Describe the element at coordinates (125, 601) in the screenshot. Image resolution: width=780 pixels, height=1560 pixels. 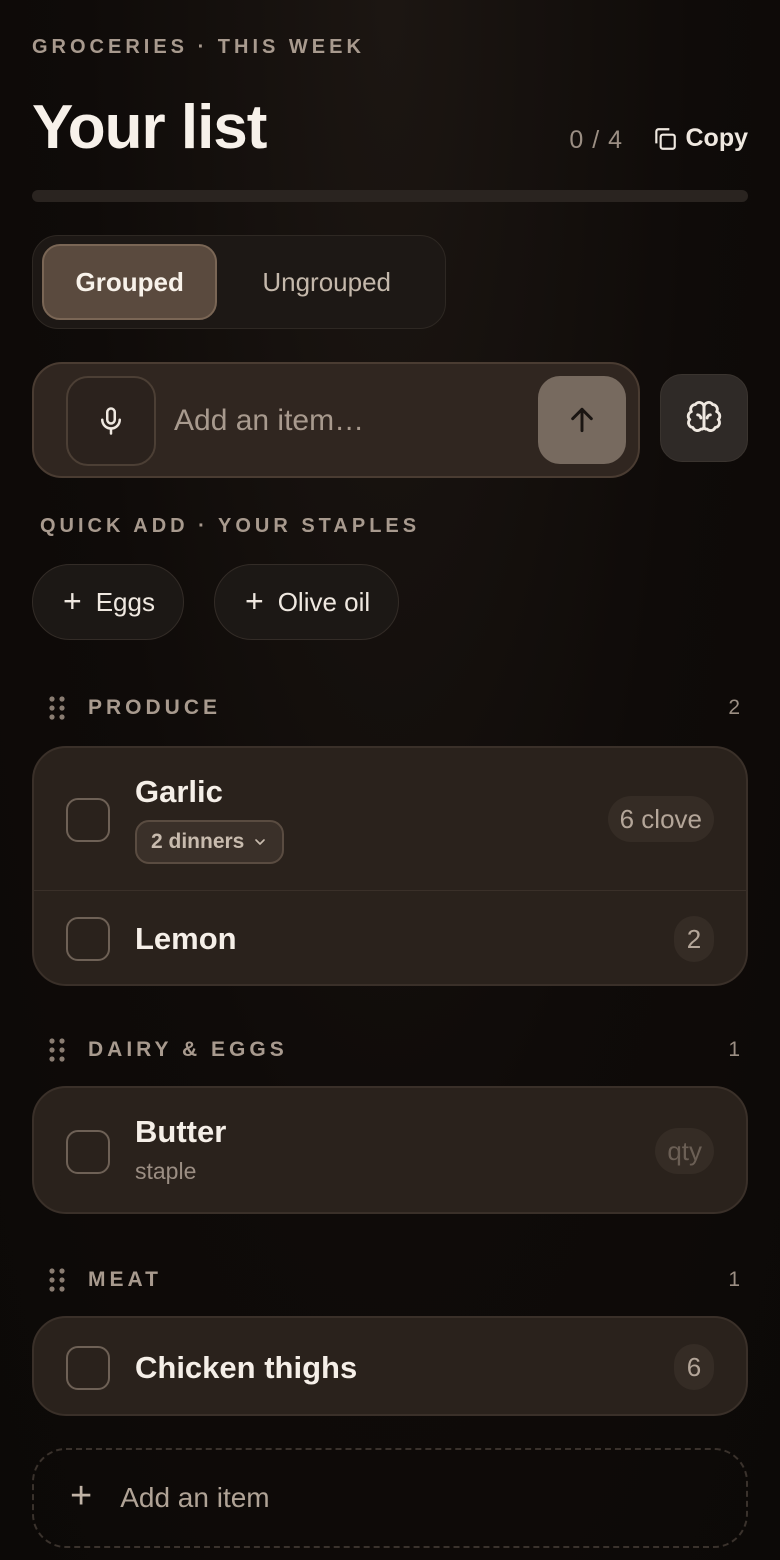
I see `chip-label: Eggs` at that location.